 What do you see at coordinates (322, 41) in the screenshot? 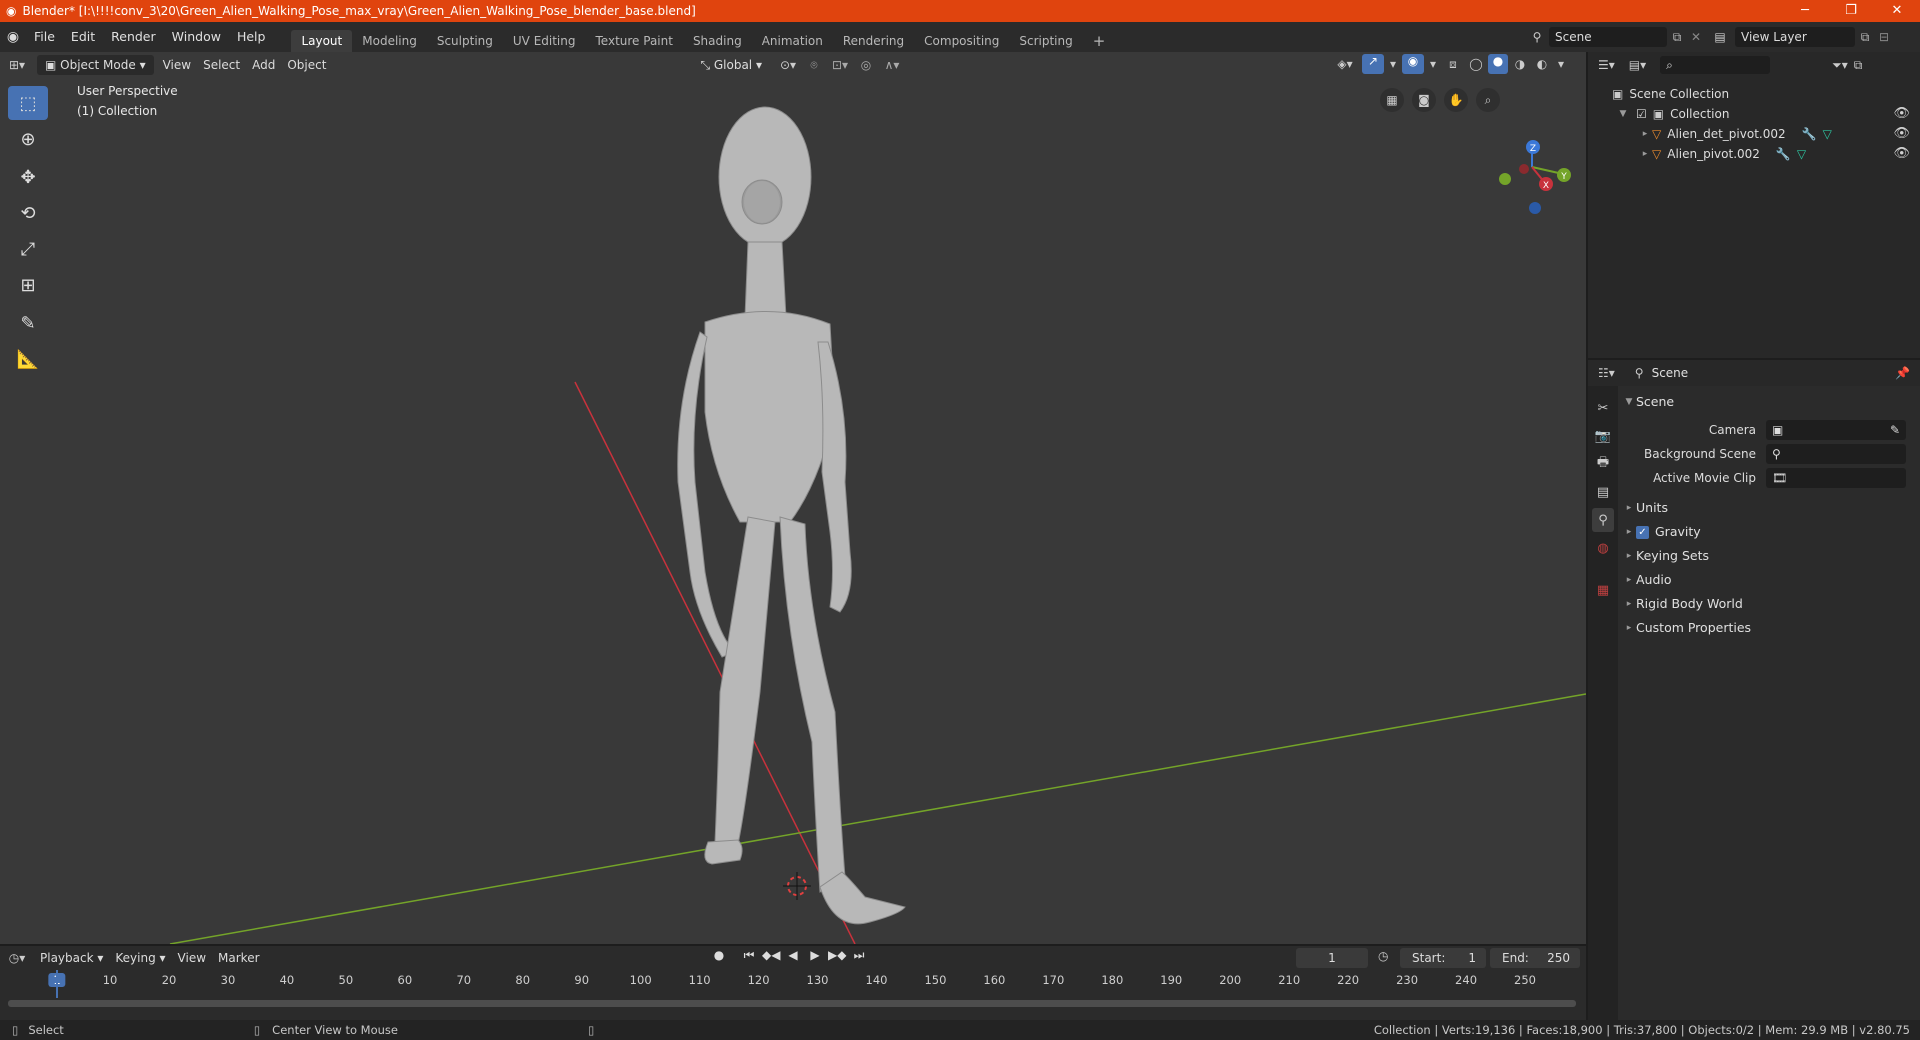
I see `tab-layout: Layout` at bounding box center [322, 41].